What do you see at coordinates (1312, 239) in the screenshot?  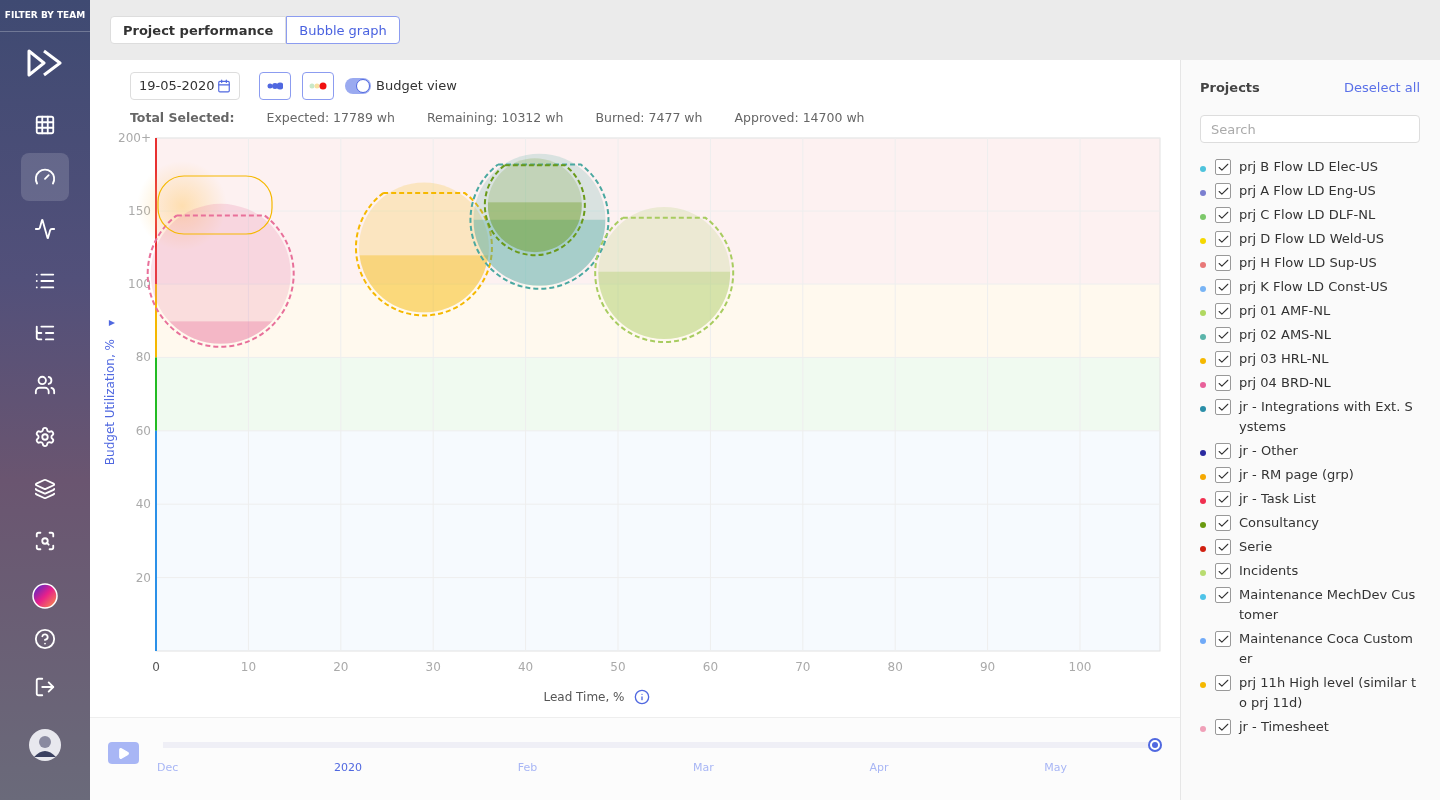 I see `project-name: prj D Flow LD Weld-US` at bounding box center [1312, 239].